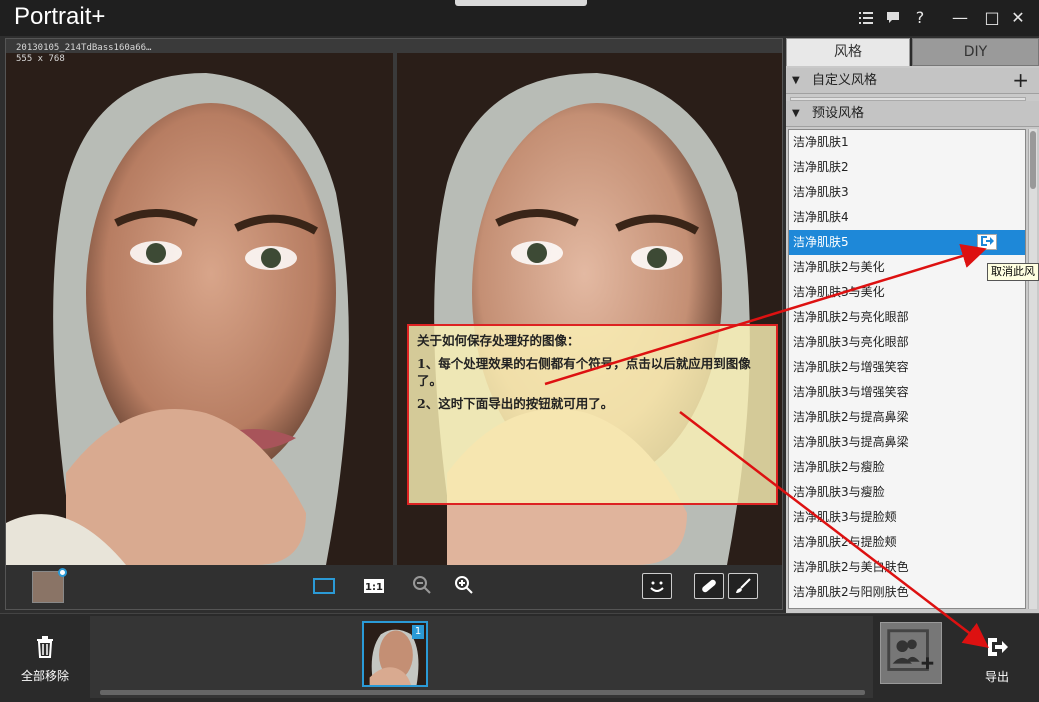 This screenshot has height=702, width=1039. What do you see at coordinates (521, 3) in the screenshot?
I see `title-bar-handle` at bounding box center [521, 3].